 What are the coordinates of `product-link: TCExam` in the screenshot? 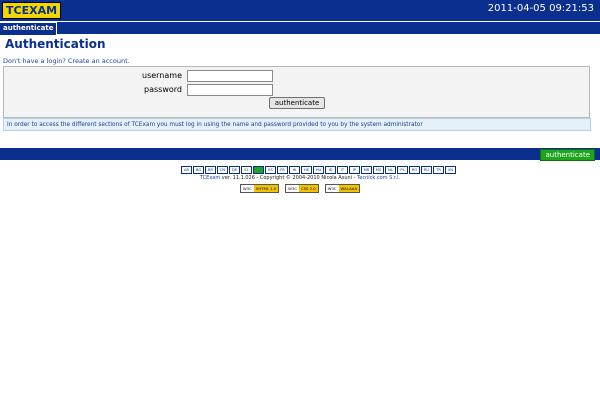 It's located at (210, 178).